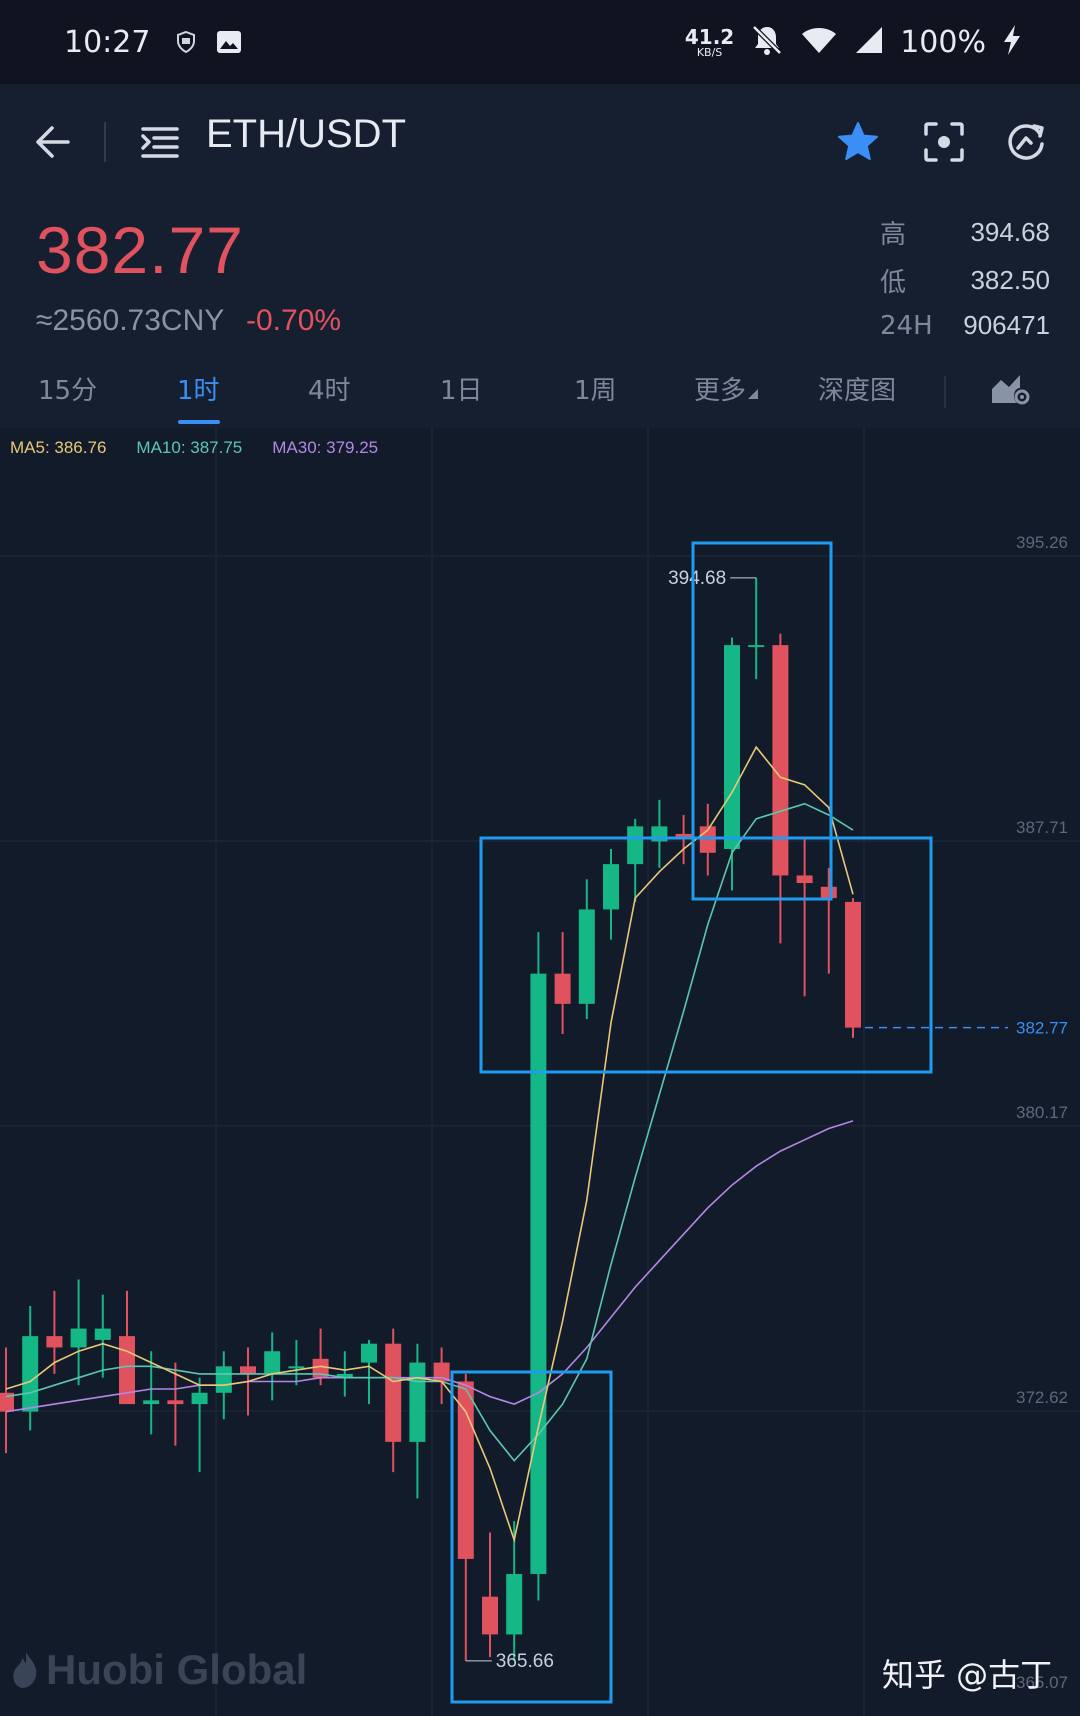  I want to click on stat-low-label: 低, so click(893, 283).